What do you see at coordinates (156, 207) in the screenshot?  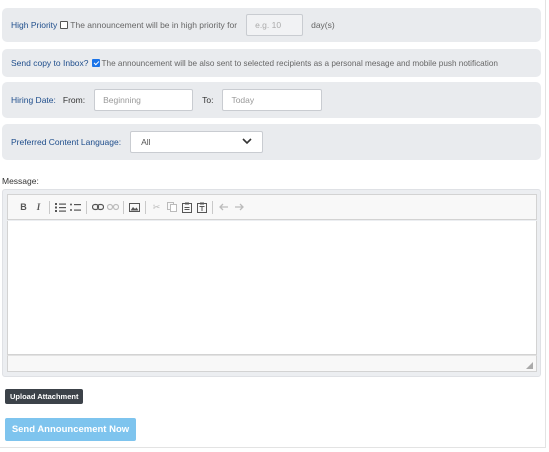 I see `cut-icon: ✂` at bounding box center [156, 207].